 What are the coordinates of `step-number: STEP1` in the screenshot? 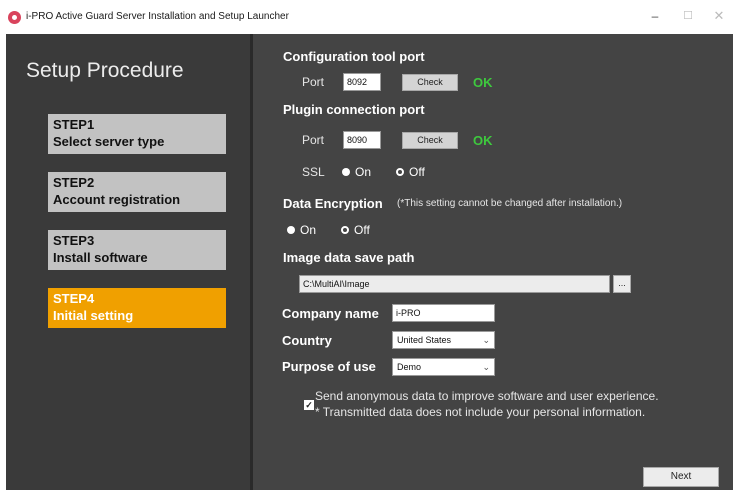 It's located at (74, 124).